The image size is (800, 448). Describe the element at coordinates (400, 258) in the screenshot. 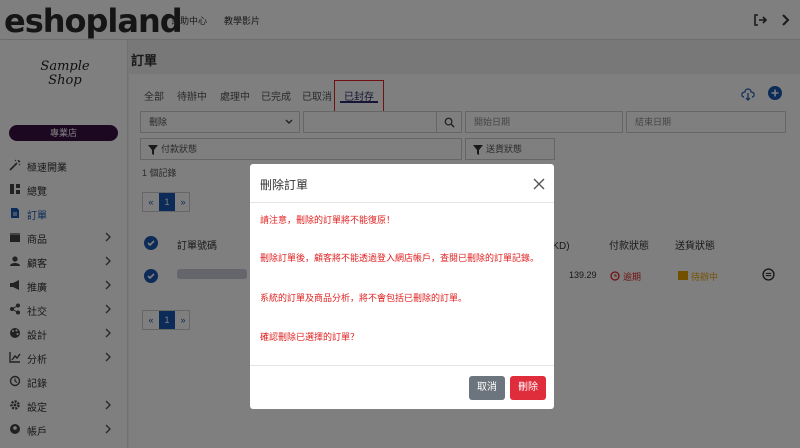

I see `warning-customer-access: 刪除訂單後，顧客將不能透過登入網店帳戶，查閱已刪除的訂單記錄。` at that location.